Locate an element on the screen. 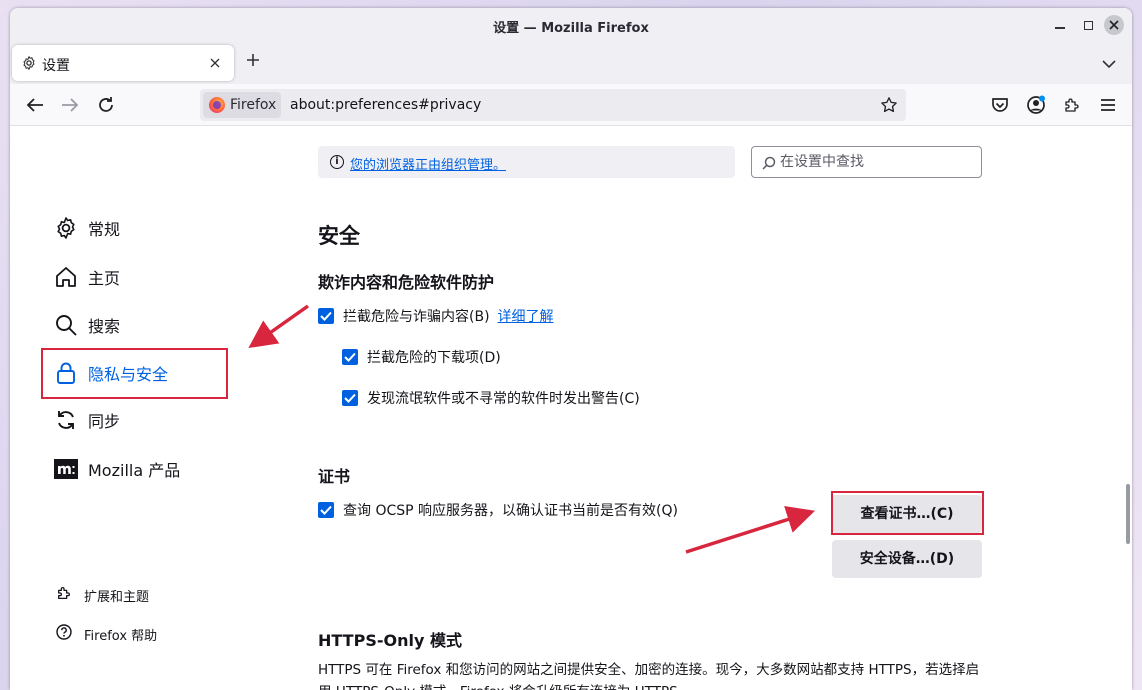 The height and width of the screenshot is (690, 1142). account-button is located at coordinates (1036, 105).